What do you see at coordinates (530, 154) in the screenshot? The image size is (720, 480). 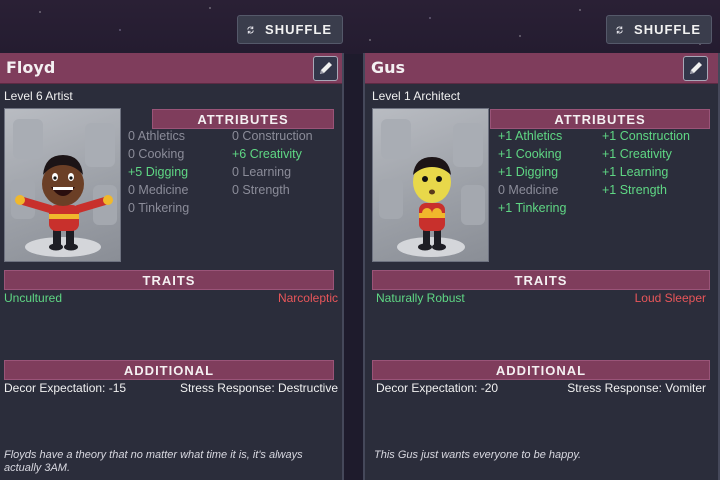 I see `attribute-item: +1 Cooking` at bounding box center [530, 154].